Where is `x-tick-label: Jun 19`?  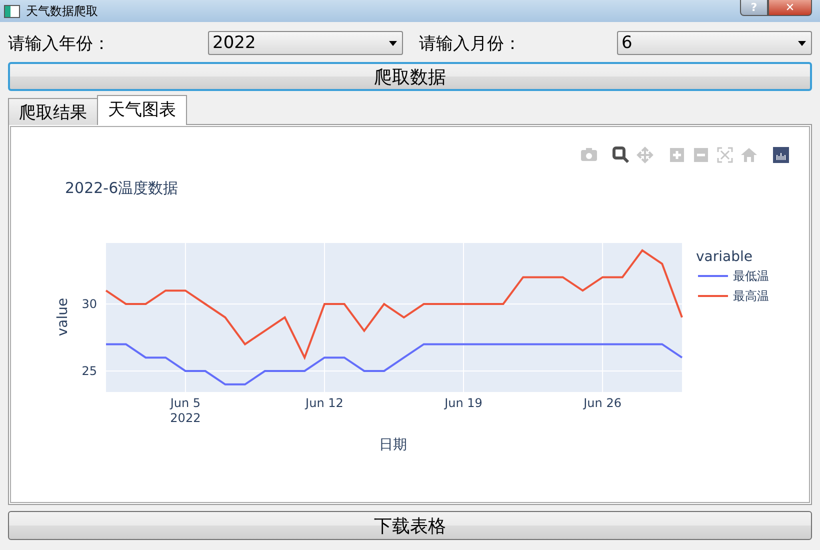
x-tick-label: Jun 19 is located at coordinates (463, 403).